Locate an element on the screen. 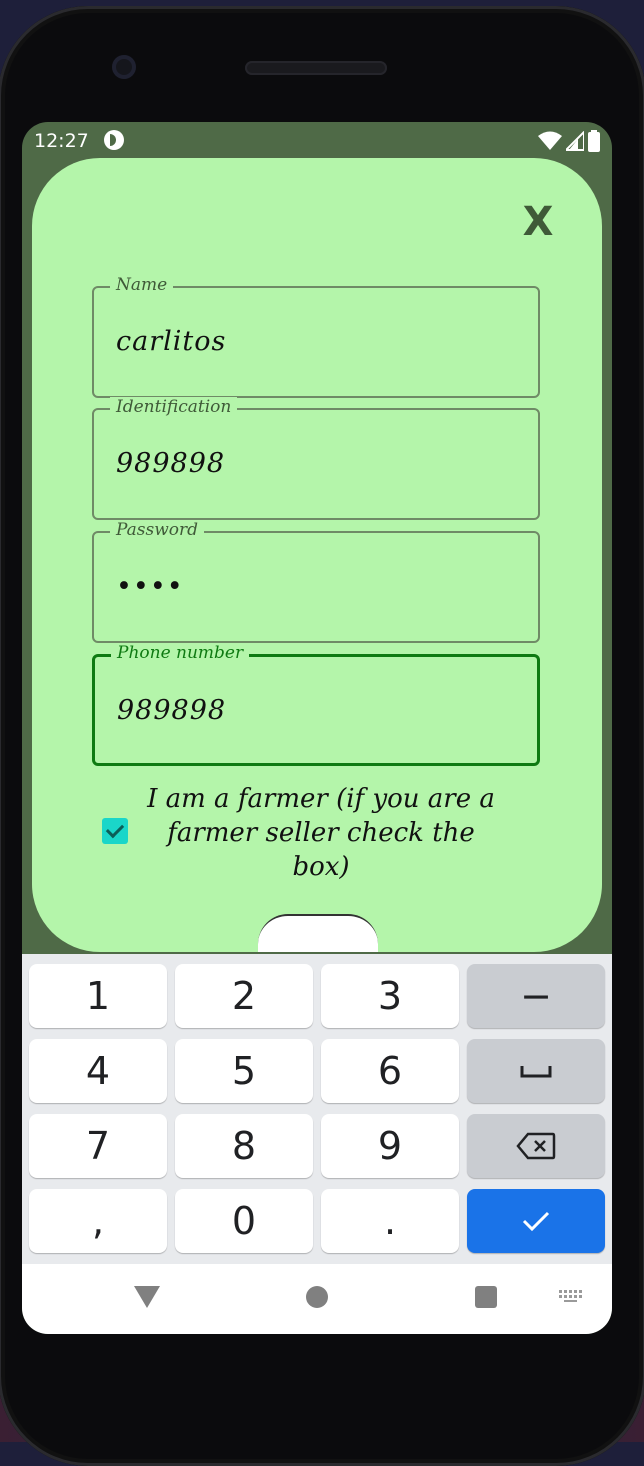 This screenshot has width=644, height=1466. home-circle-icon is located at coordinates (317, 1297).